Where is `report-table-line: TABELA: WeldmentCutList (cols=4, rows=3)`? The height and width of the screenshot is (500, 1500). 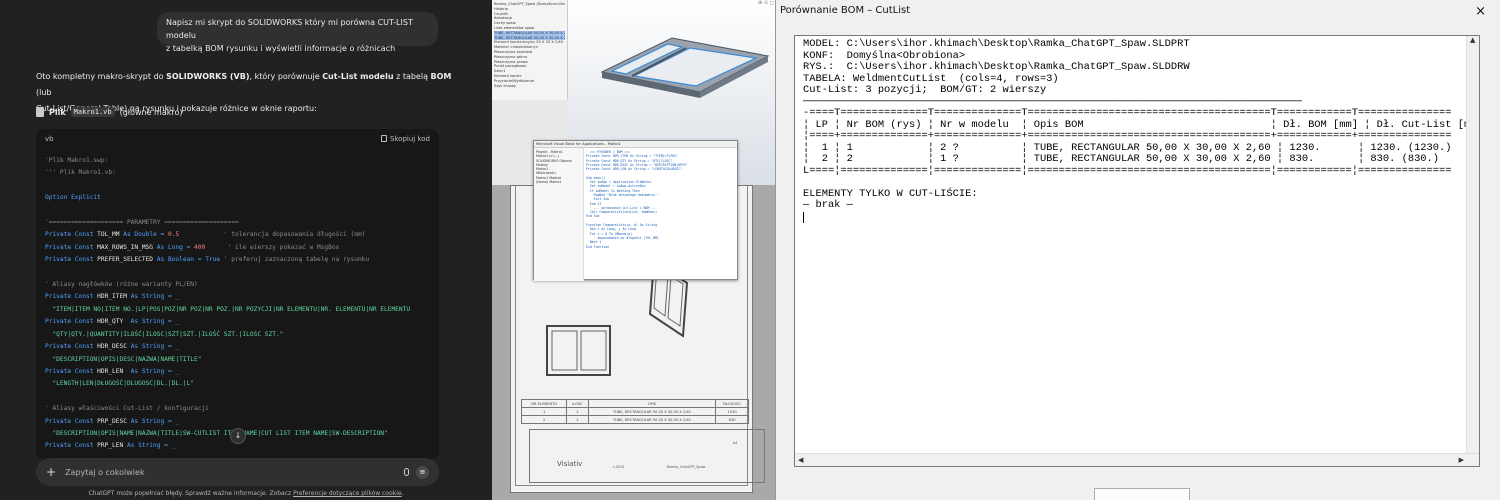 report-table-line: TABELA: WeldmentCutList (cols=4, rows=3) is located at coordinates (931, 78).